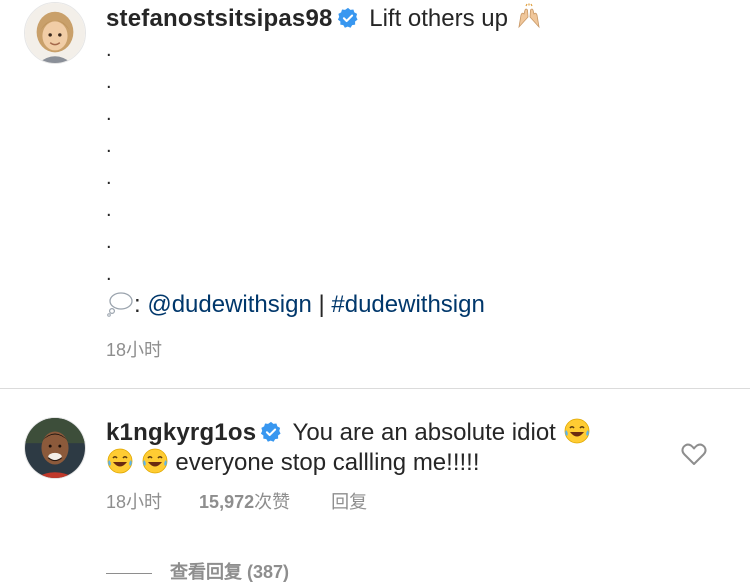  Describe the element at coordinates (529, 17) in the screenshot. I see `raising-hands-emoji-icon` at that location.